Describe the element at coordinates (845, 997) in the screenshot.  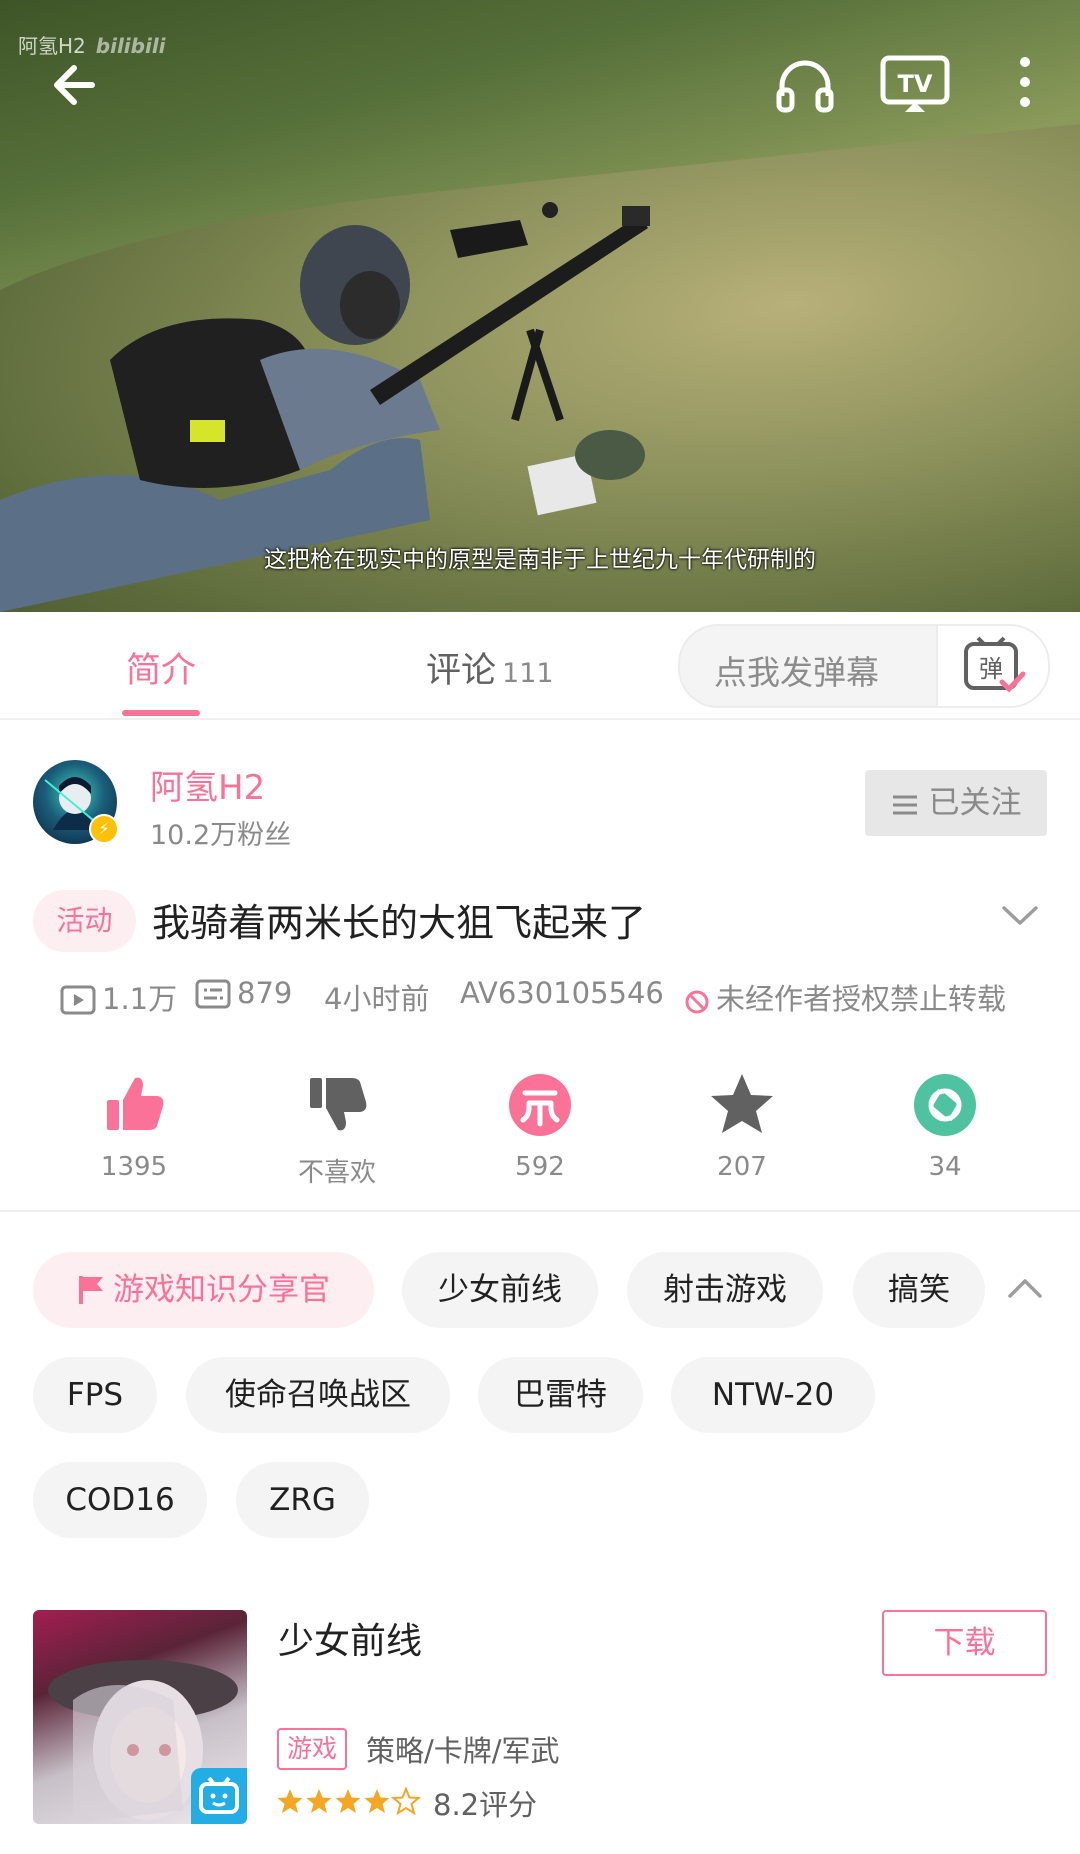
I see `repost-notice: 未经作者授权禁止转载` at that location.